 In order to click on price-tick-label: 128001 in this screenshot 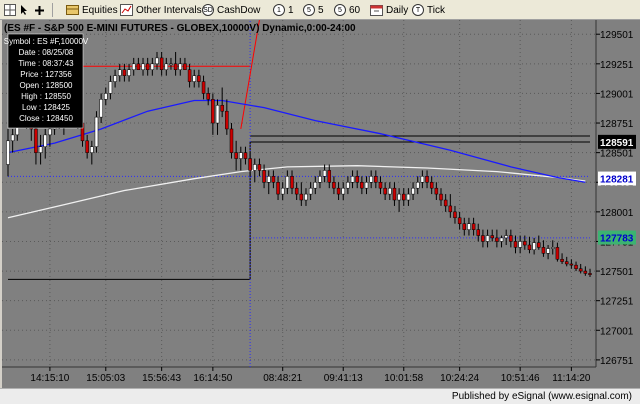, I will do `click(617, 213)`.